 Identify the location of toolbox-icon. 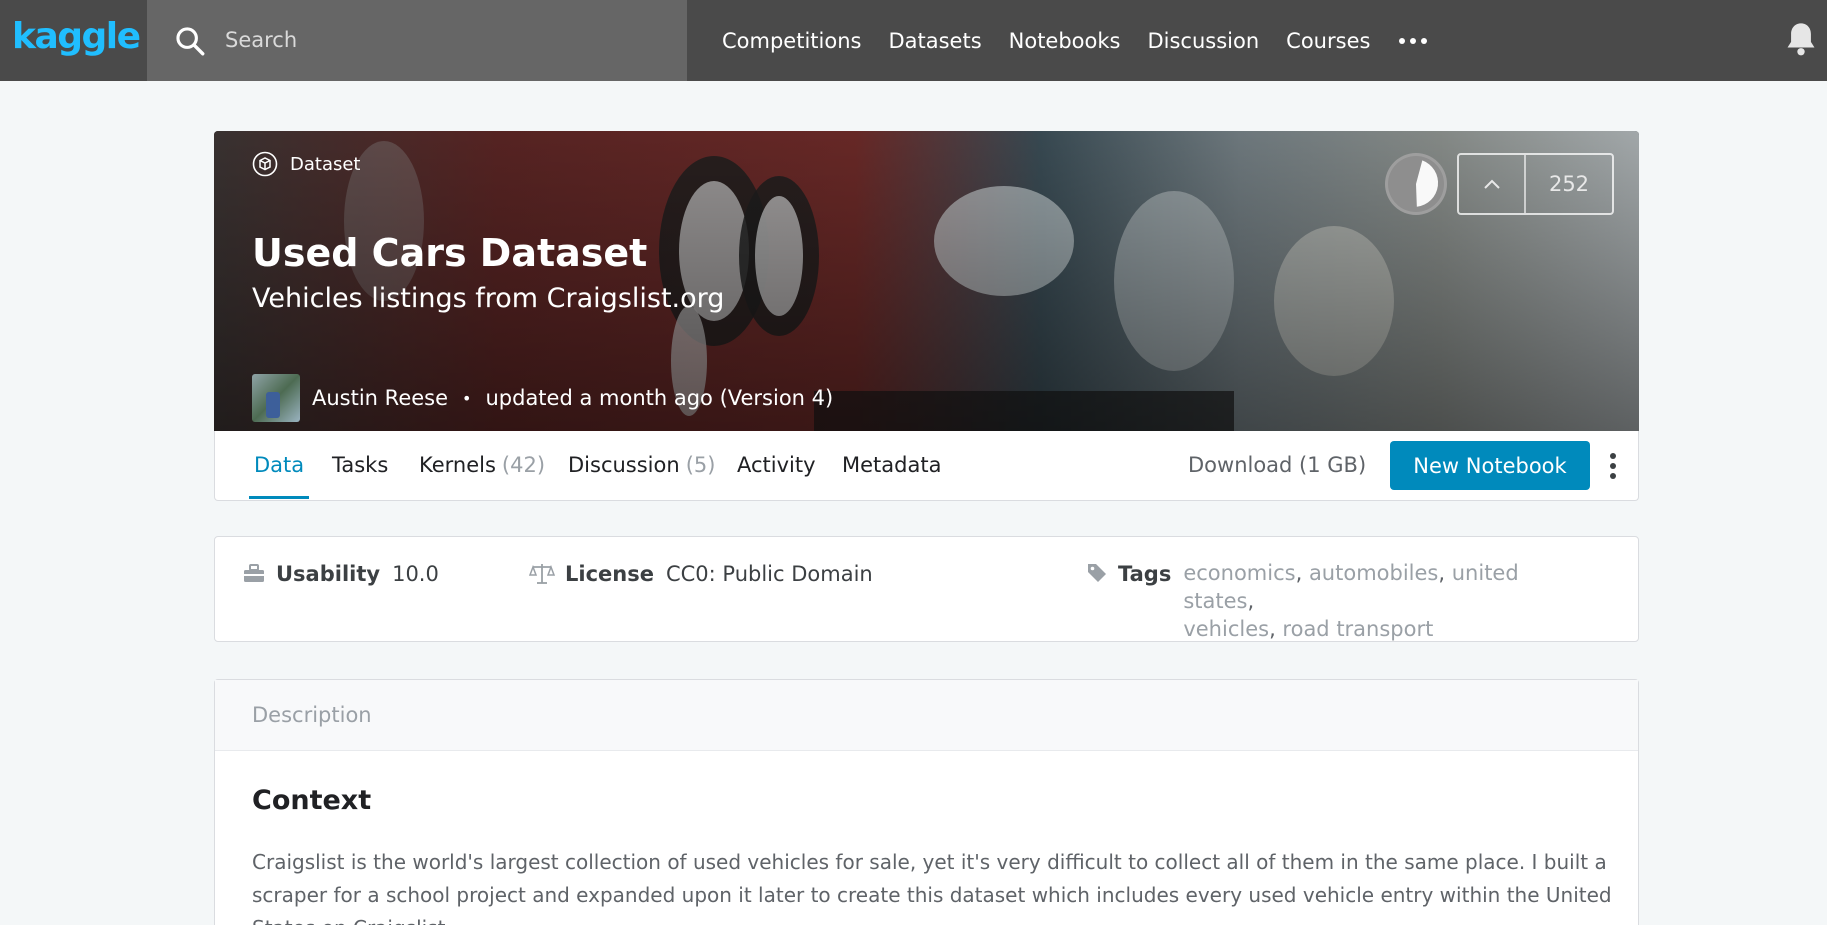
(254, 573).